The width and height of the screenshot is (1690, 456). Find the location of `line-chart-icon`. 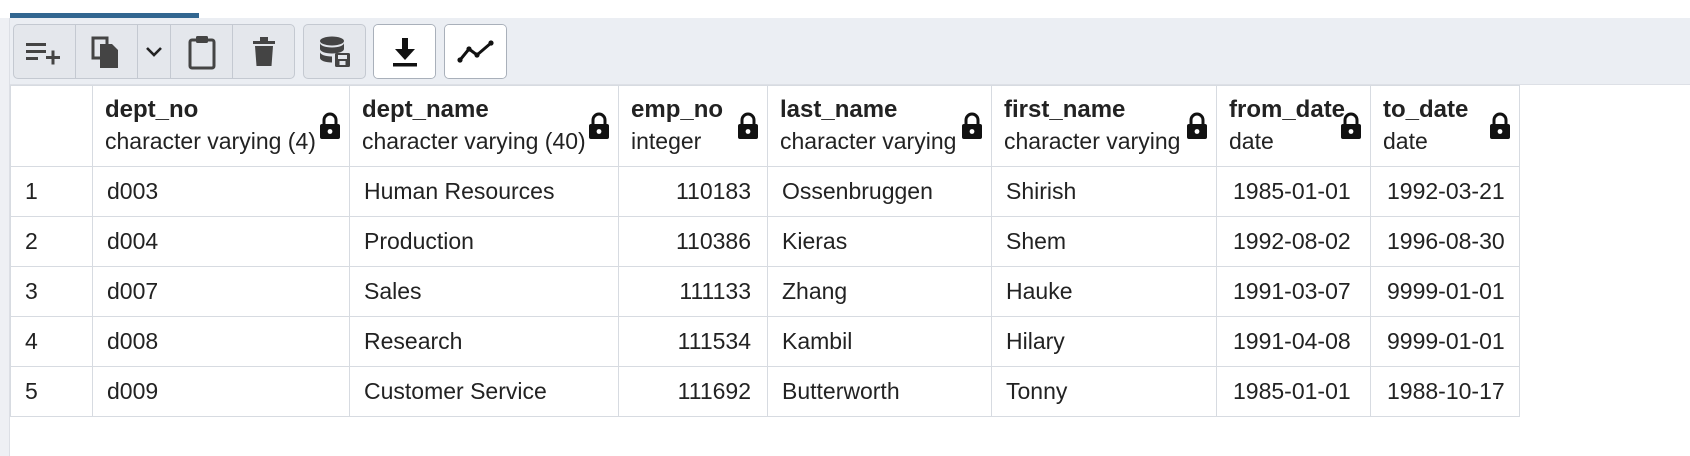

line-chart-icon is located at coordinates (475, 51).